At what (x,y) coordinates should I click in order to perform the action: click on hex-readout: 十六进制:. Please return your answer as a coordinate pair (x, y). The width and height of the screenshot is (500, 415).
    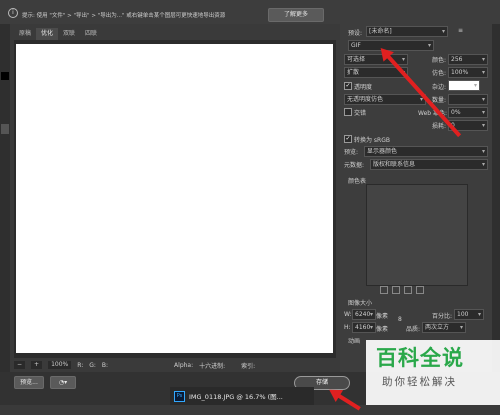
    Looking at the image, I should click on (212, 366).